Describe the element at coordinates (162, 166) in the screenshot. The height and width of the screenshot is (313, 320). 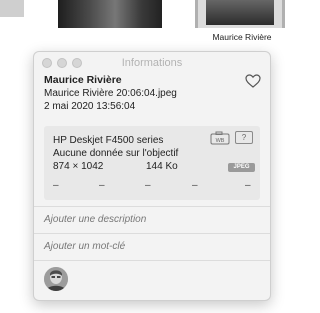
I see `file-size: 144 Ko` at that location.